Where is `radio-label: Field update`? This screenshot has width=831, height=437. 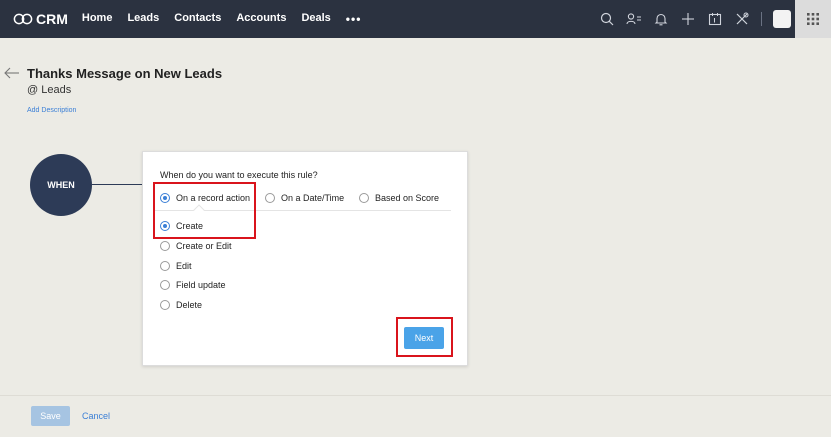
radio-label: Field update is located at coordinates (201, 285).